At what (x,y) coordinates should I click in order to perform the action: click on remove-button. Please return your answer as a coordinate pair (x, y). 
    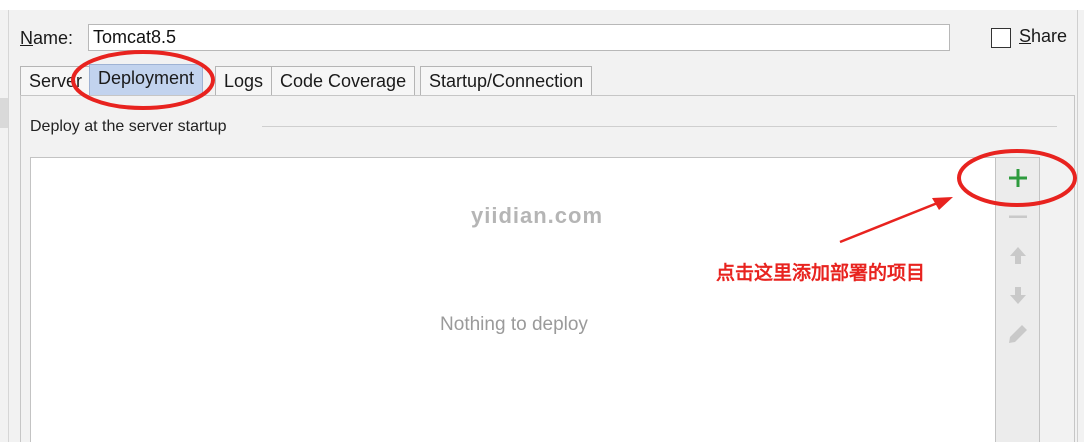
    Looking at the image, I should click on (1018, 217).